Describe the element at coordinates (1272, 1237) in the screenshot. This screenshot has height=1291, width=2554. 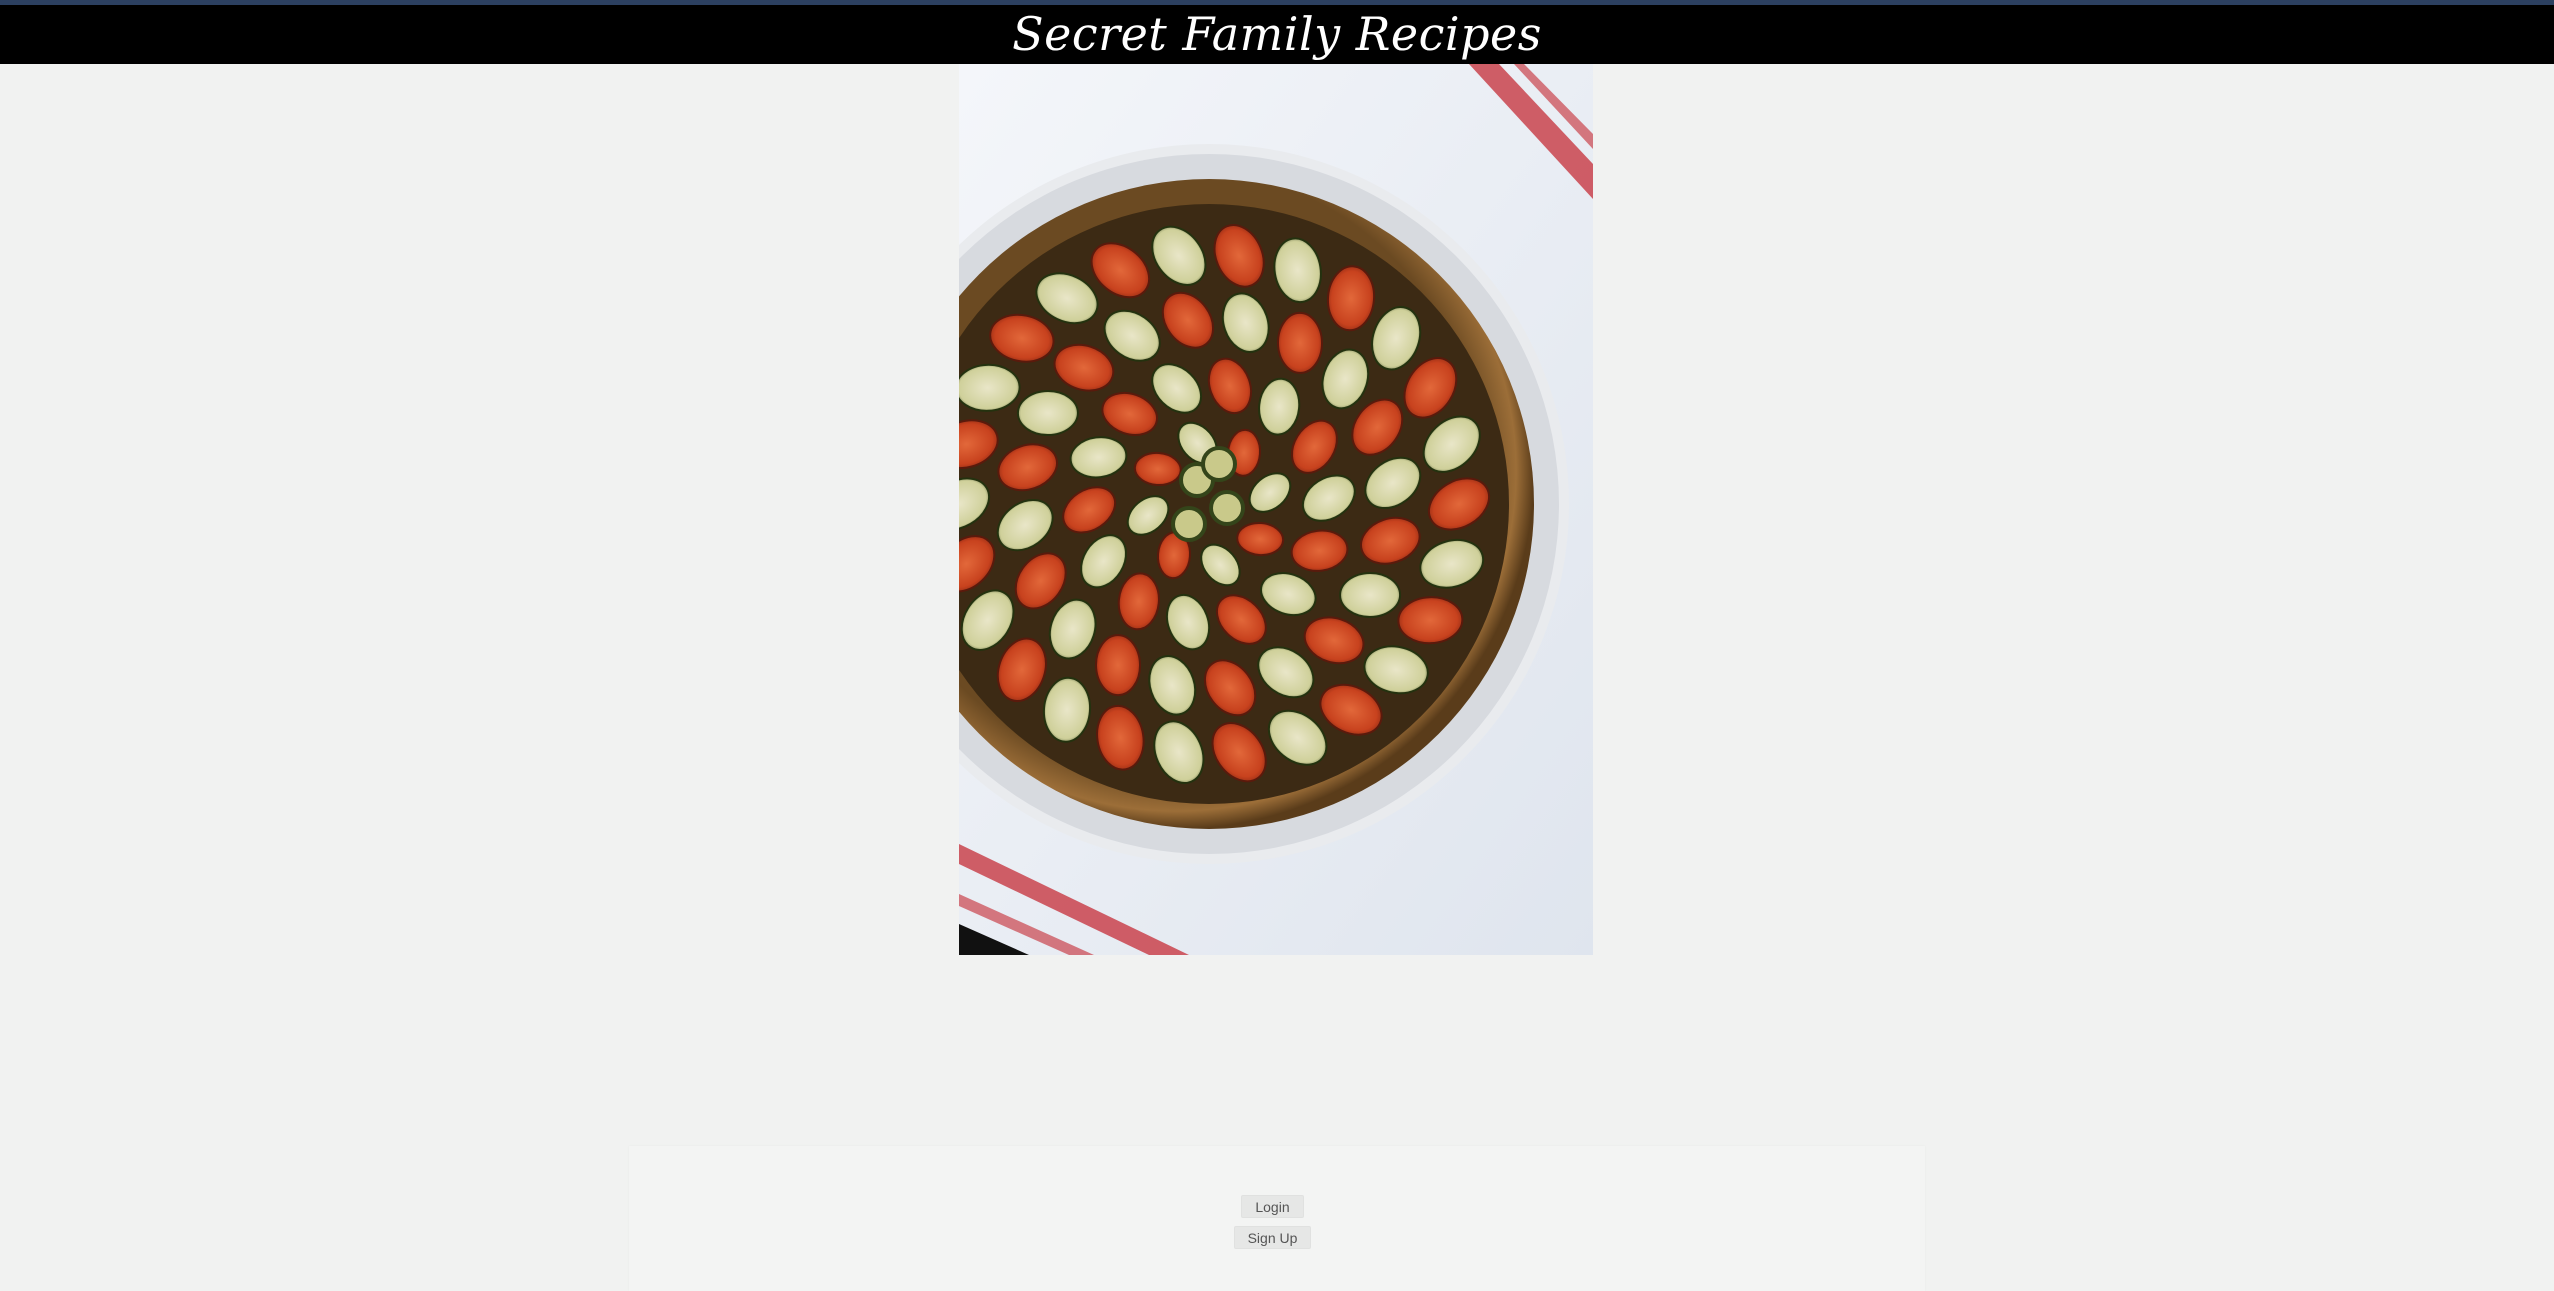
I see `signup-button: Sign Up` at that location.